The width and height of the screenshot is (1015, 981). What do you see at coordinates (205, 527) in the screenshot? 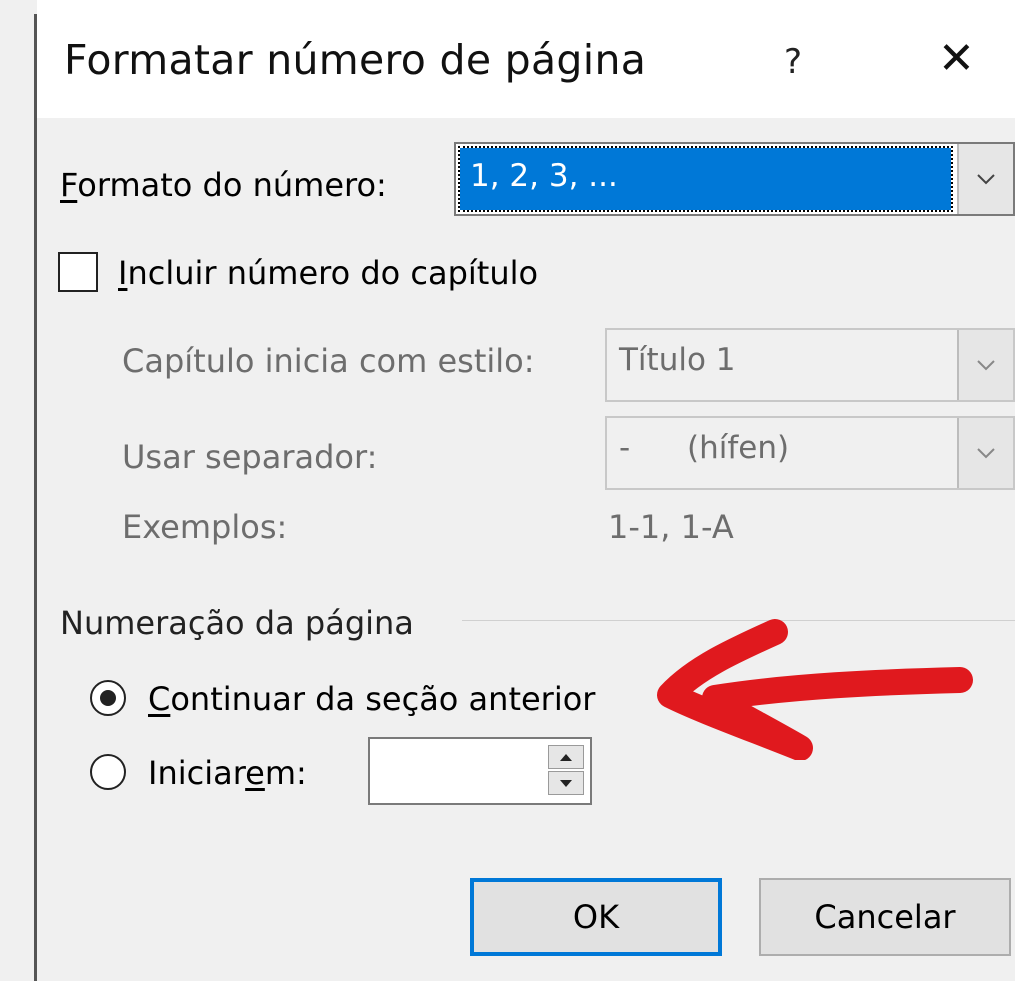
I see `examples-label: Exemplos:` at bounding box center [205, 527].